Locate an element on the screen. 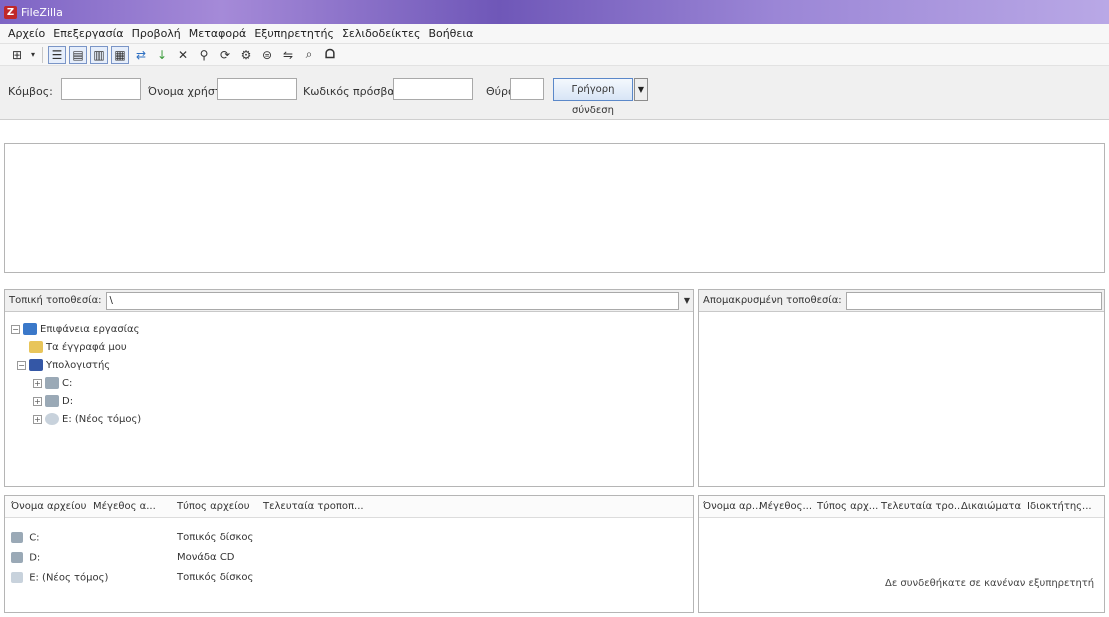  process-queue-icon: ↓ is located at coordinates (162, 55).